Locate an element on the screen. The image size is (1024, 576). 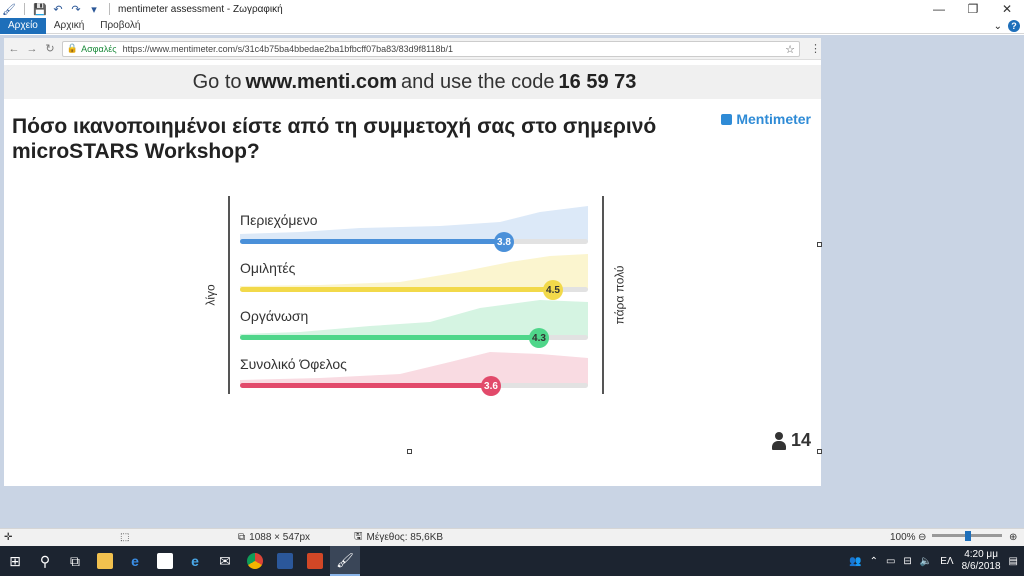
store-icon is located at coordinates (165, 561).